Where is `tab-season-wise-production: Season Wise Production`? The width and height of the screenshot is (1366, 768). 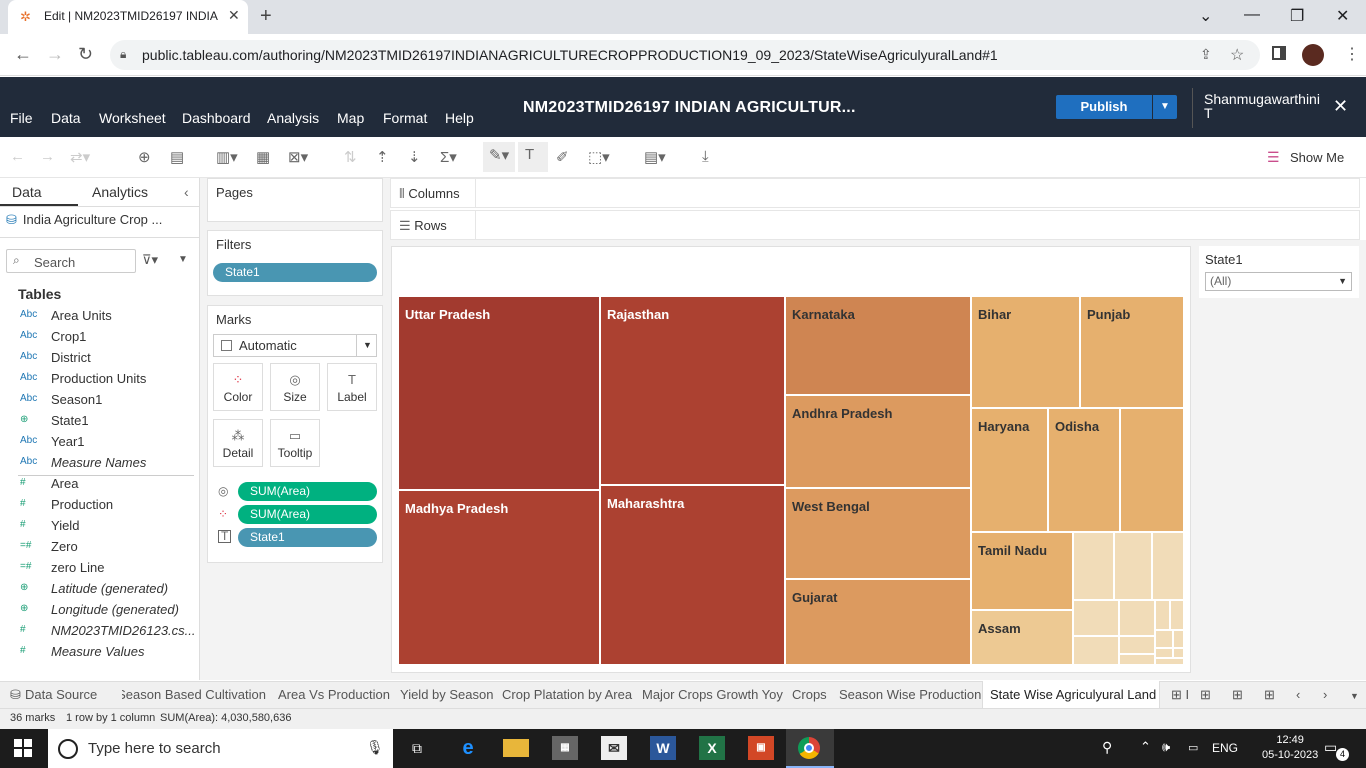 tab-season-wise-production: Season Wise Production is located at coordinates (910, 694).